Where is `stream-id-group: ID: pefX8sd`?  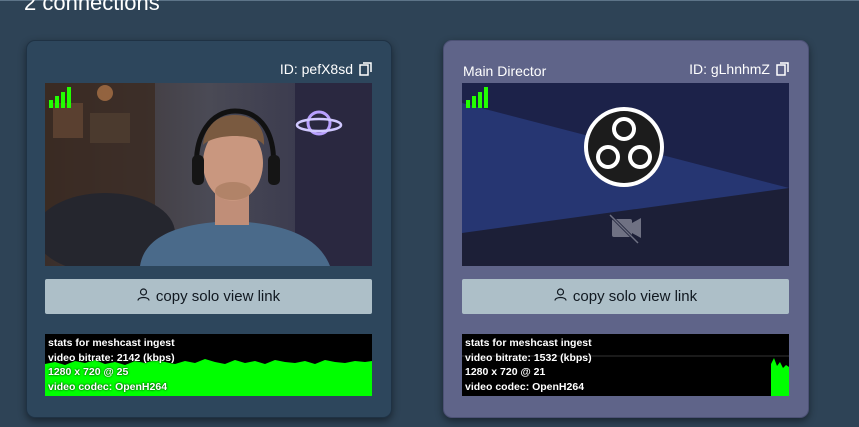 stream-id-group: ID: pefX8sd is located at coordinates (326, 69).